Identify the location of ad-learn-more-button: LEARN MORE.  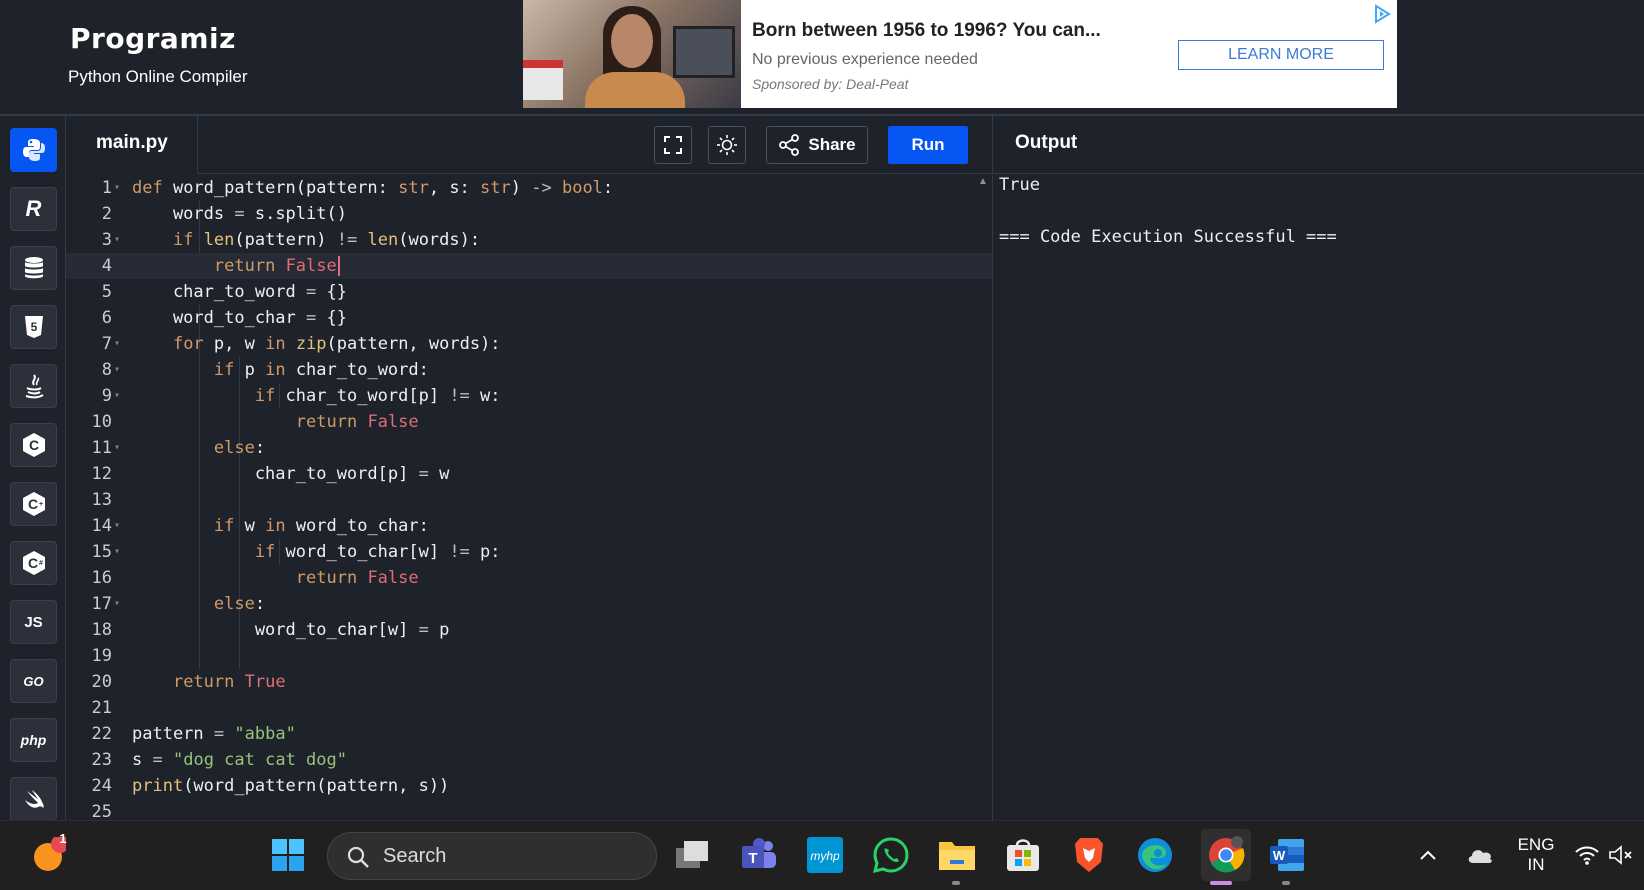
(1281, 55).